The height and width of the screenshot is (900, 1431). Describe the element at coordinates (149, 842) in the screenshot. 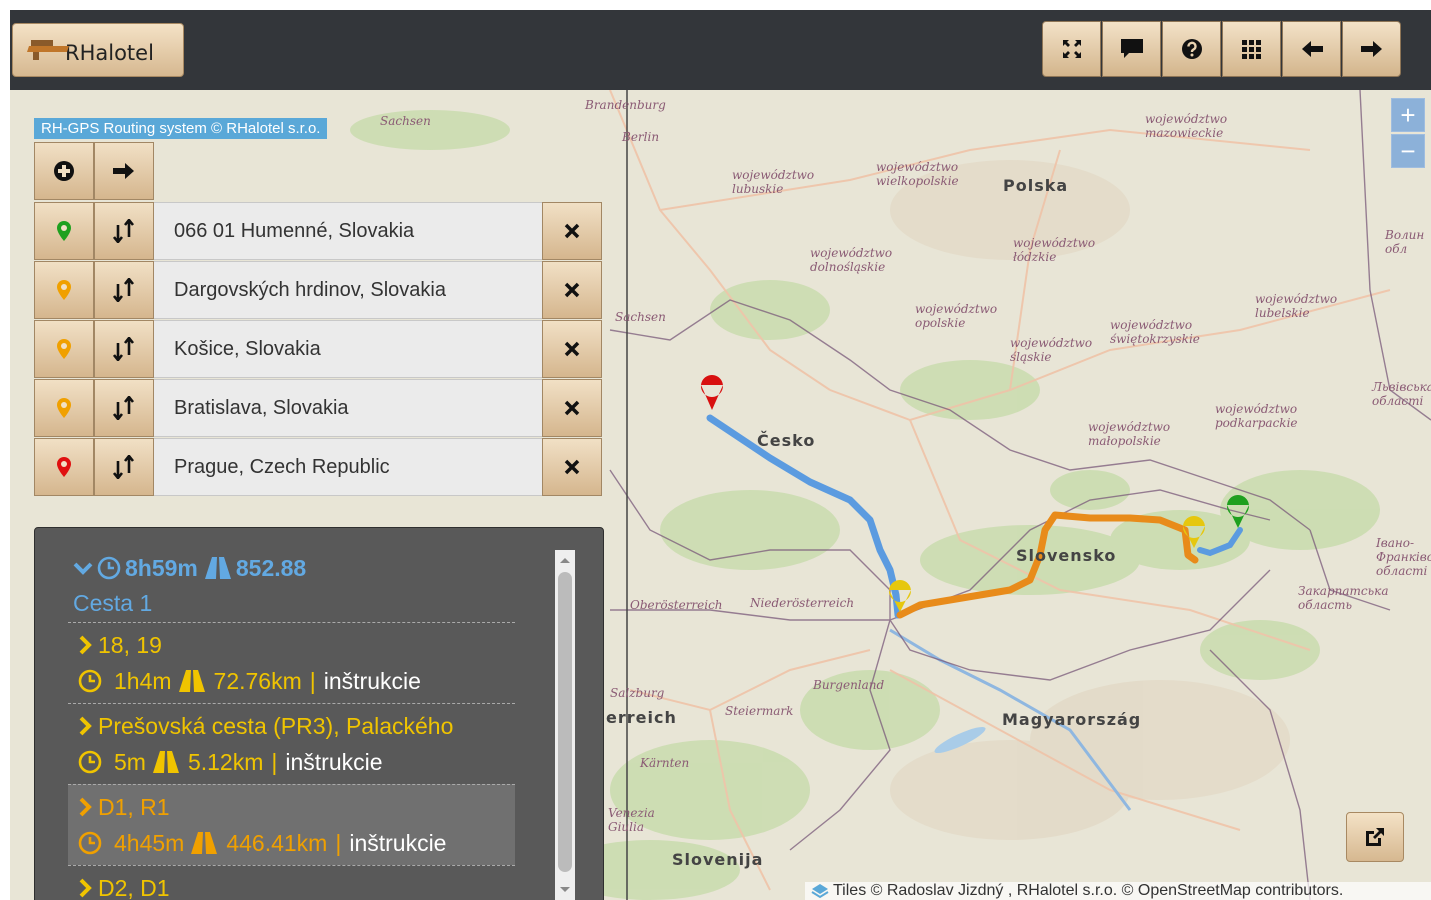

I see `segment-duration: 4h45m` at that location.